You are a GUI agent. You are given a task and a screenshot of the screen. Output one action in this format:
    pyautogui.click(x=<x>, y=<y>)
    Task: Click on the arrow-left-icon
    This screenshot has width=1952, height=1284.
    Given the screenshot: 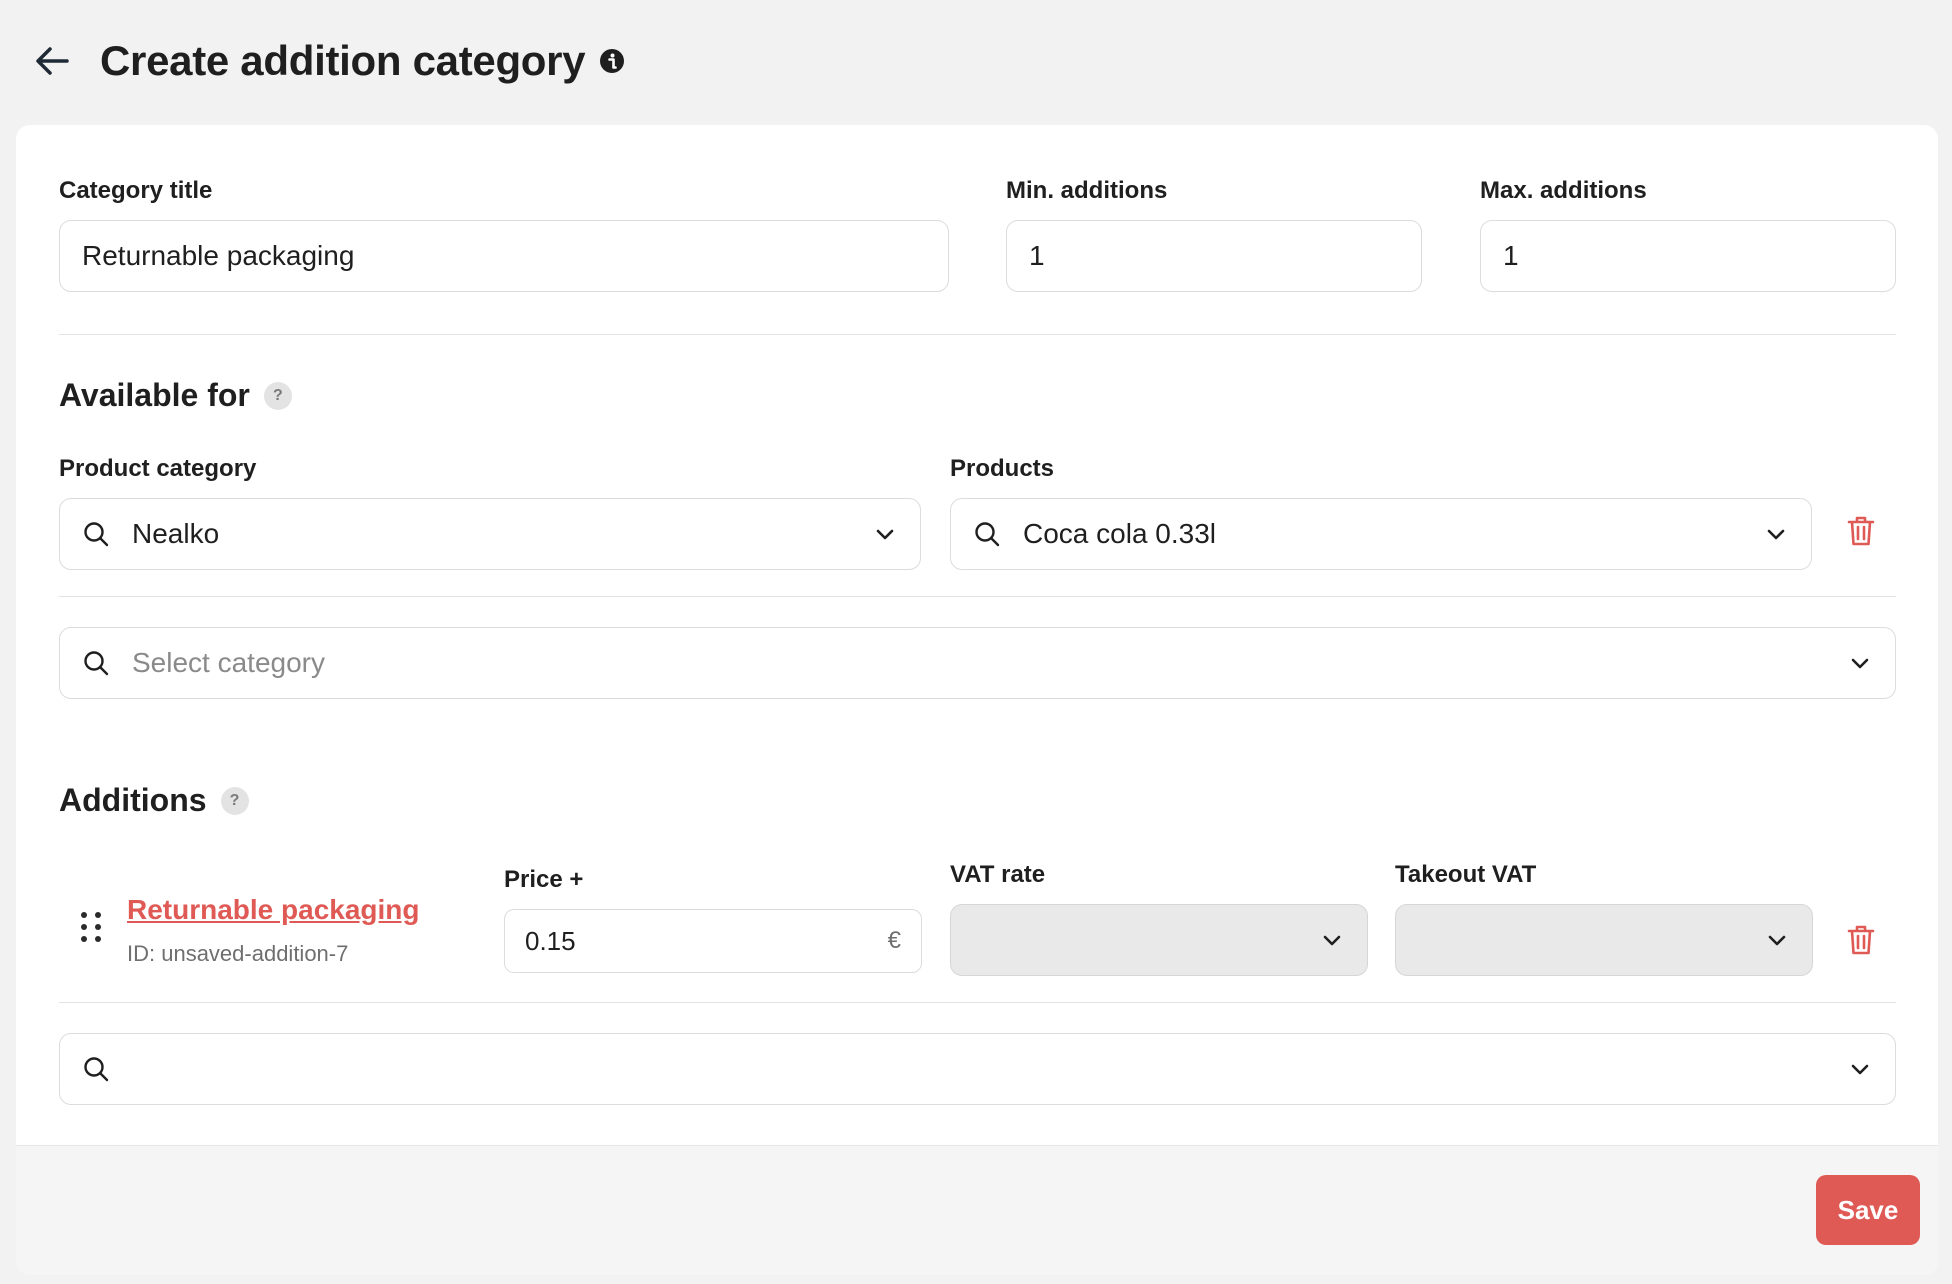 What is the action you would take?
    pyautogui.click(x=52, y=61)
    